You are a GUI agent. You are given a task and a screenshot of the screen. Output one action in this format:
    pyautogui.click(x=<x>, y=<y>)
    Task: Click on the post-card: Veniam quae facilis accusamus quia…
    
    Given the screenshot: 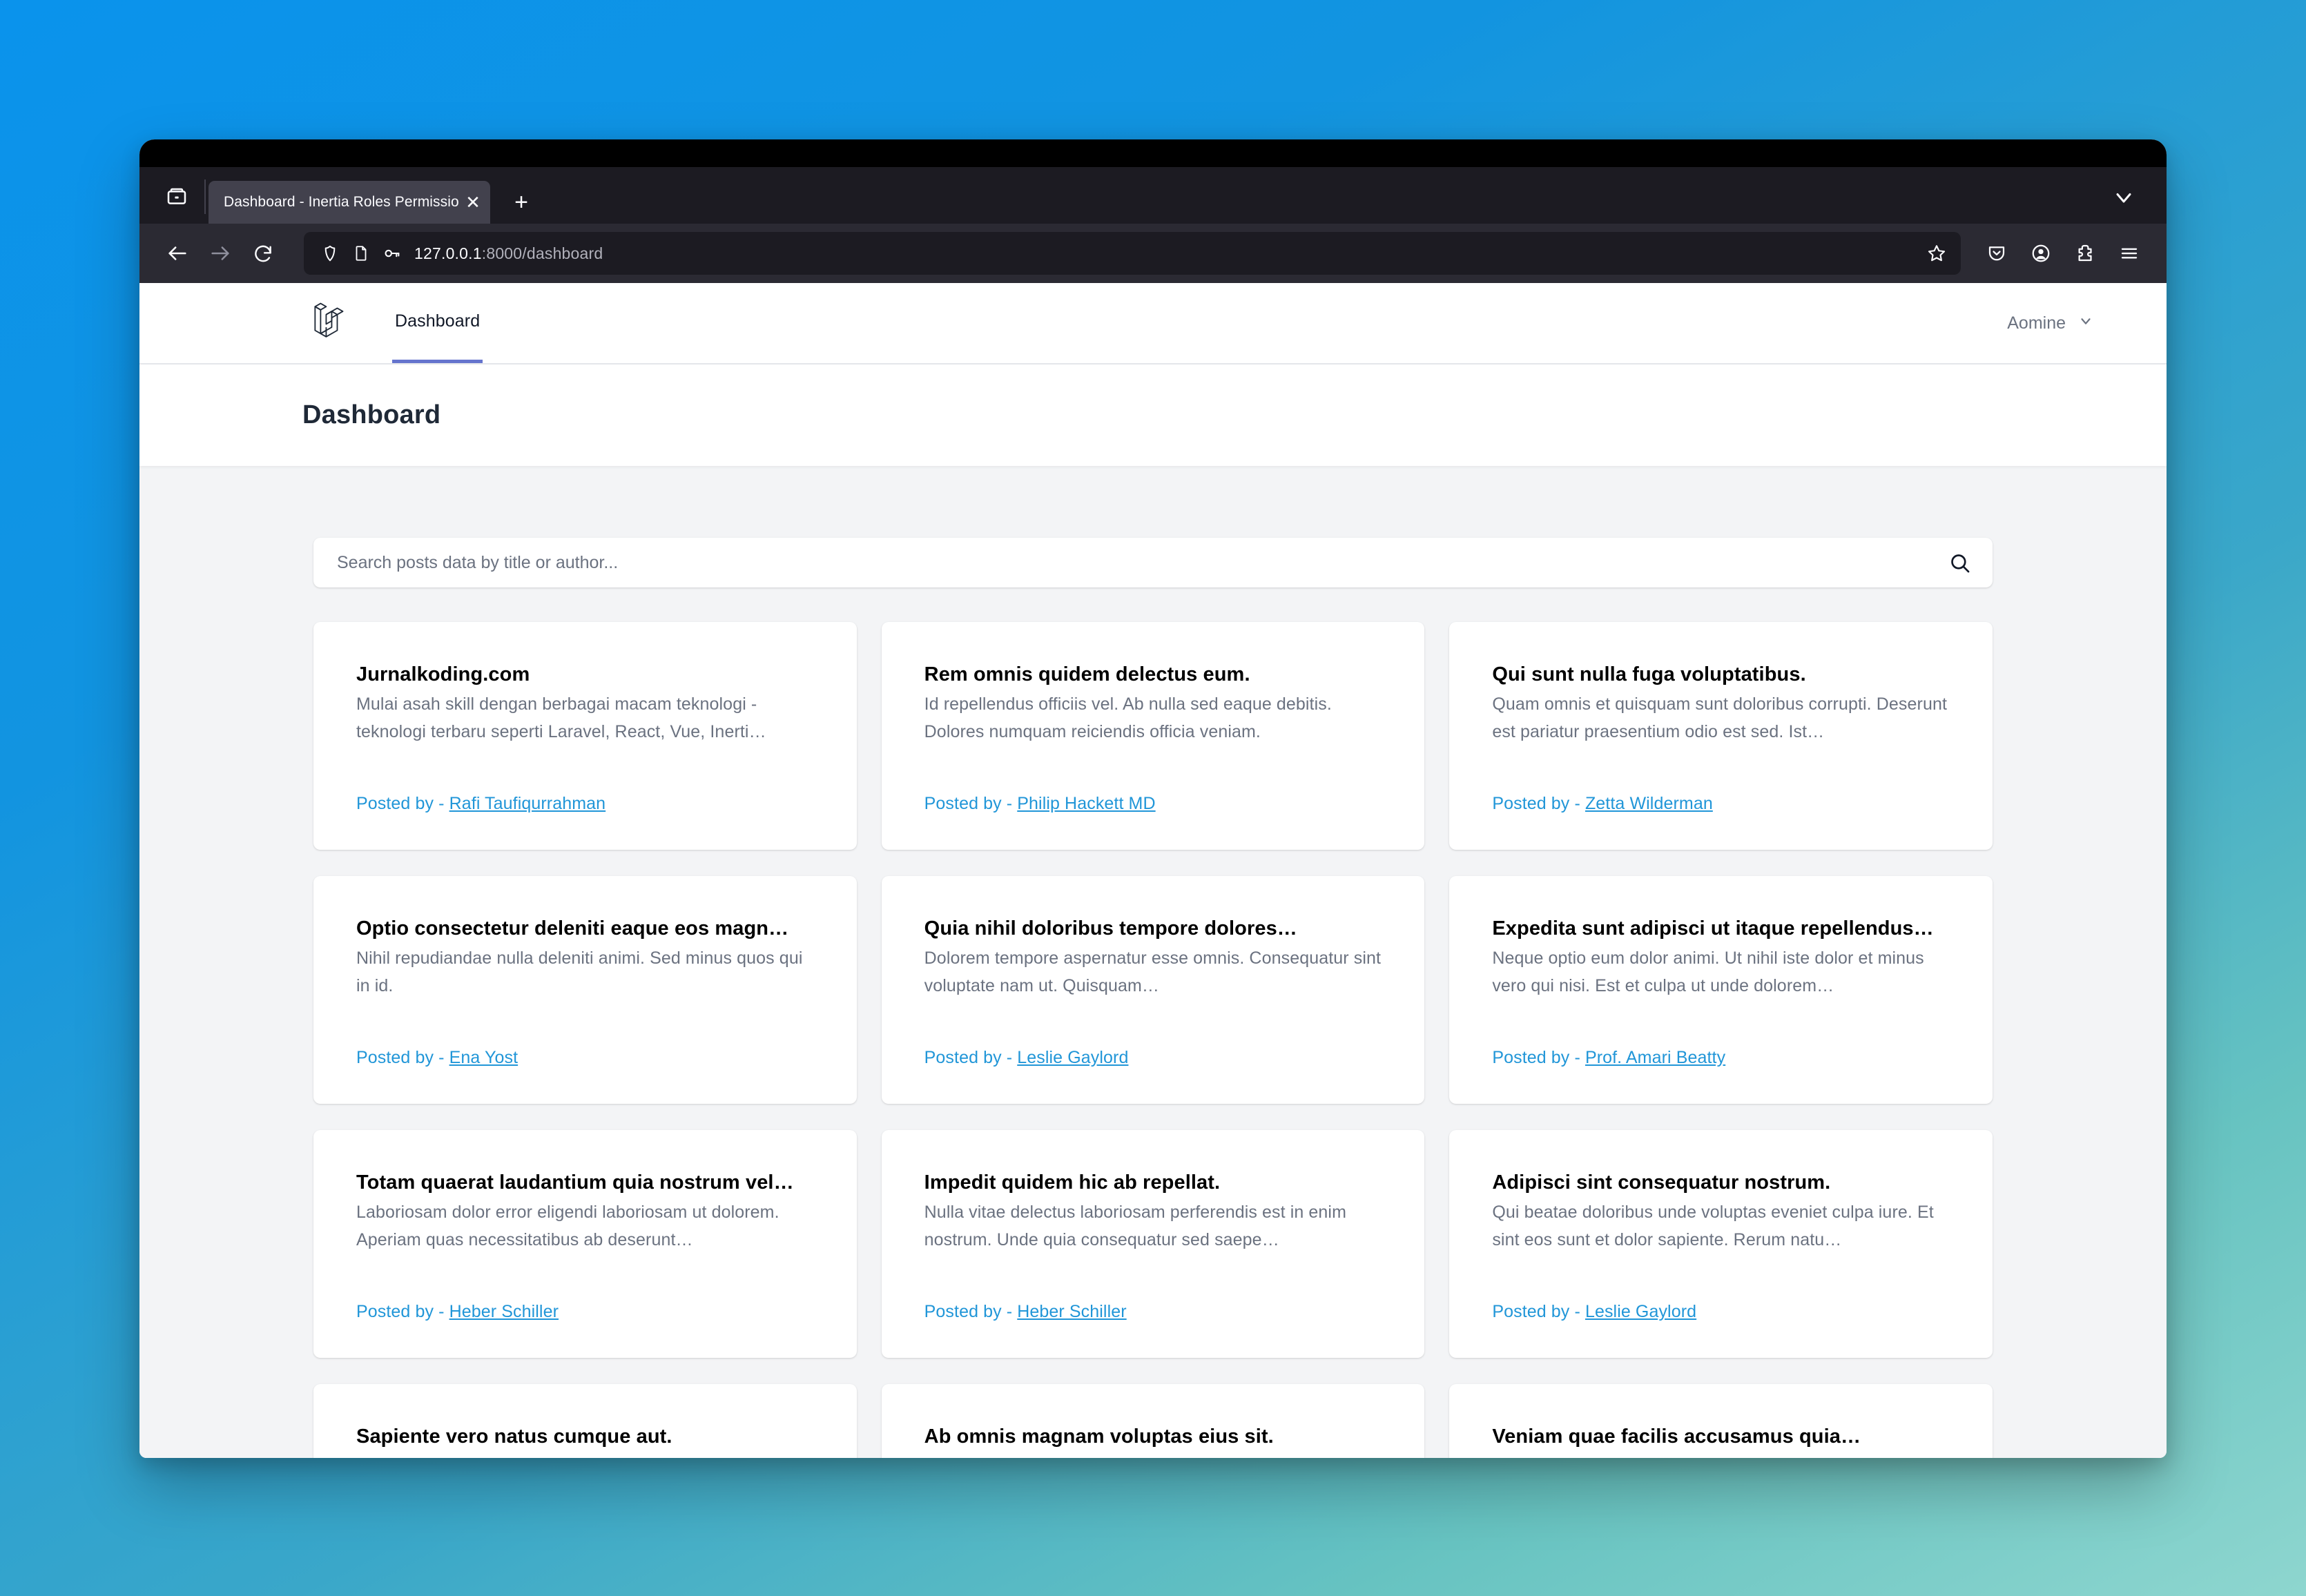 What is the action you would take?
    pyautogui.click(x=1721, y=1421)
    